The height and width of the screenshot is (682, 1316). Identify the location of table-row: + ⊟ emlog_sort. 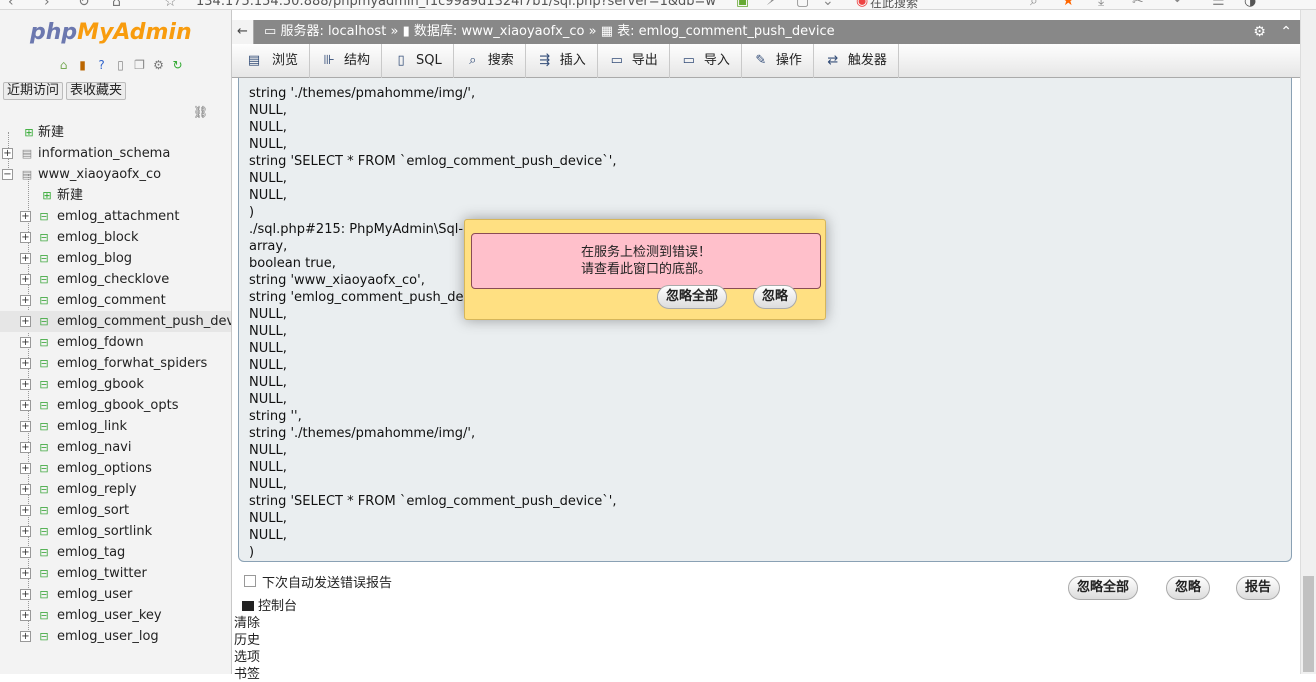
(115, 510).